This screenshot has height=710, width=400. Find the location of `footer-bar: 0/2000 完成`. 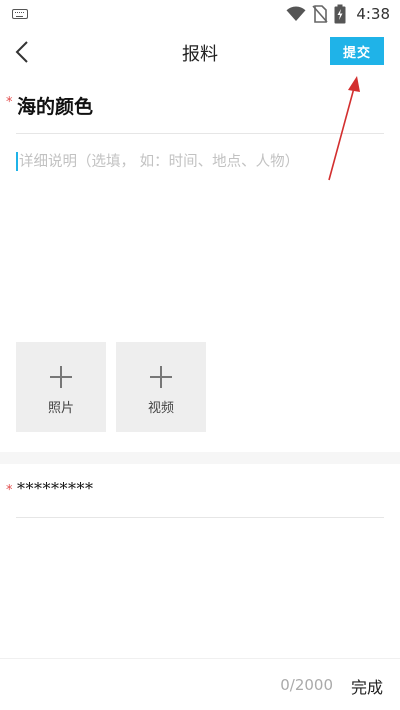

footer-bar: 0/2000 完成 is located at coordinates (200, 684).